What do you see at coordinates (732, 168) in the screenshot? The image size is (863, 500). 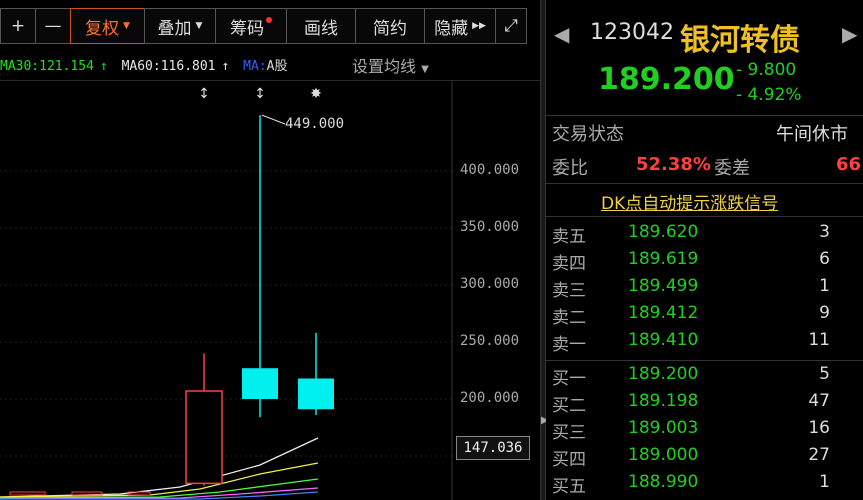 I see `weicha-label: 委差` at bounding box center [732, 168].